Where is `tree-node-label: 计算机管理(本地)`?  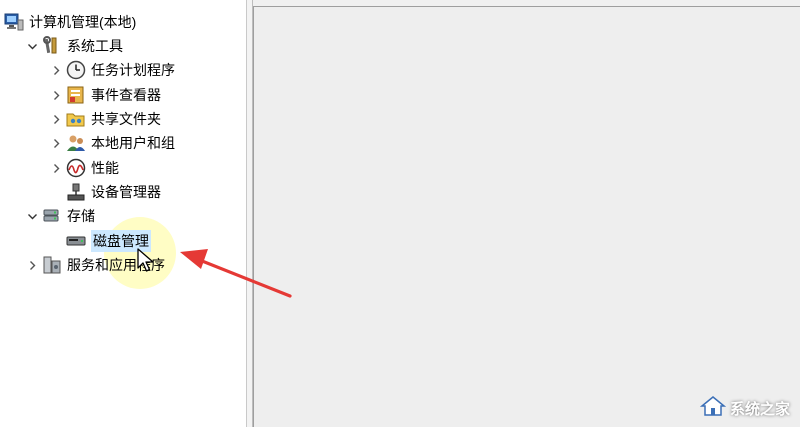 tree-node-label: 计算机管理(本地) is located at coordinates (83, 22).